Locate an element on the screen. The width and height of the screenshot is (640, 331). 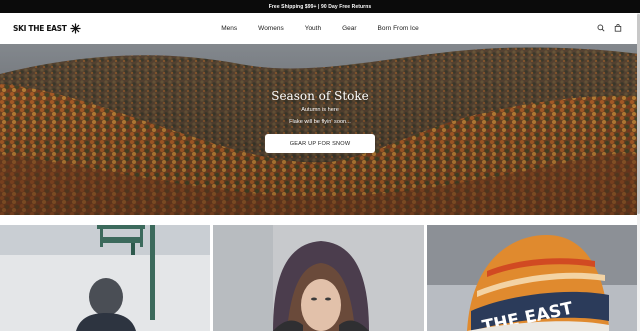
product-tile-kids is located at coordinates (105, 278).